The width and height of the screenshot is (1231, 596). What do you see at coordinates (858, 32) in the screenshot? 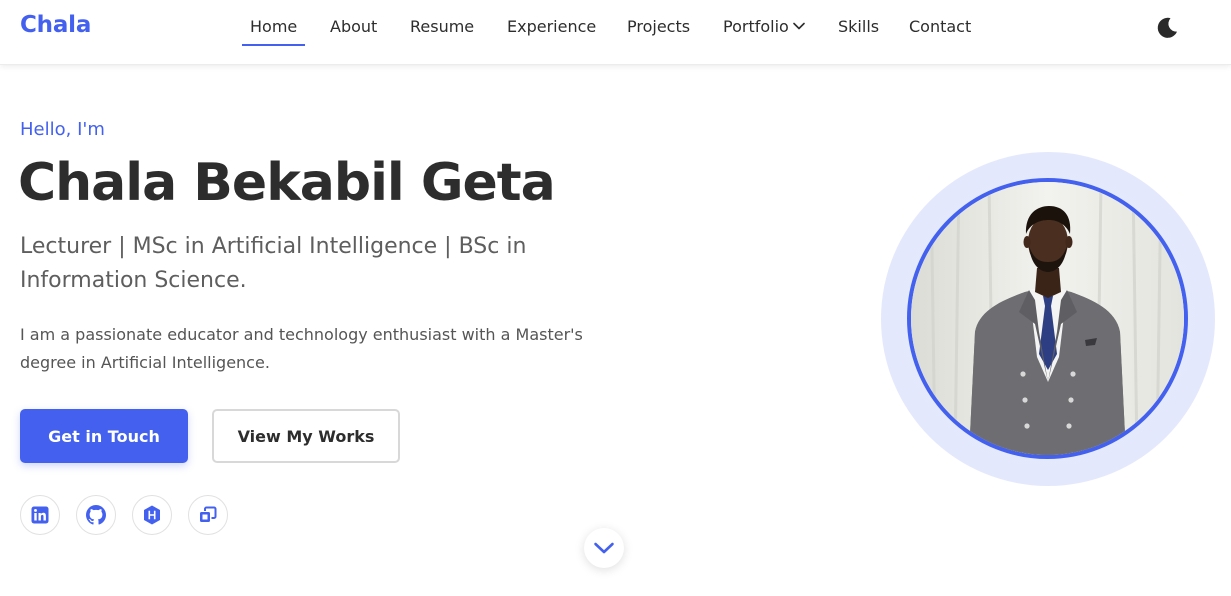
I see `nav-skills: Skills` at bounding box center [858, 32].